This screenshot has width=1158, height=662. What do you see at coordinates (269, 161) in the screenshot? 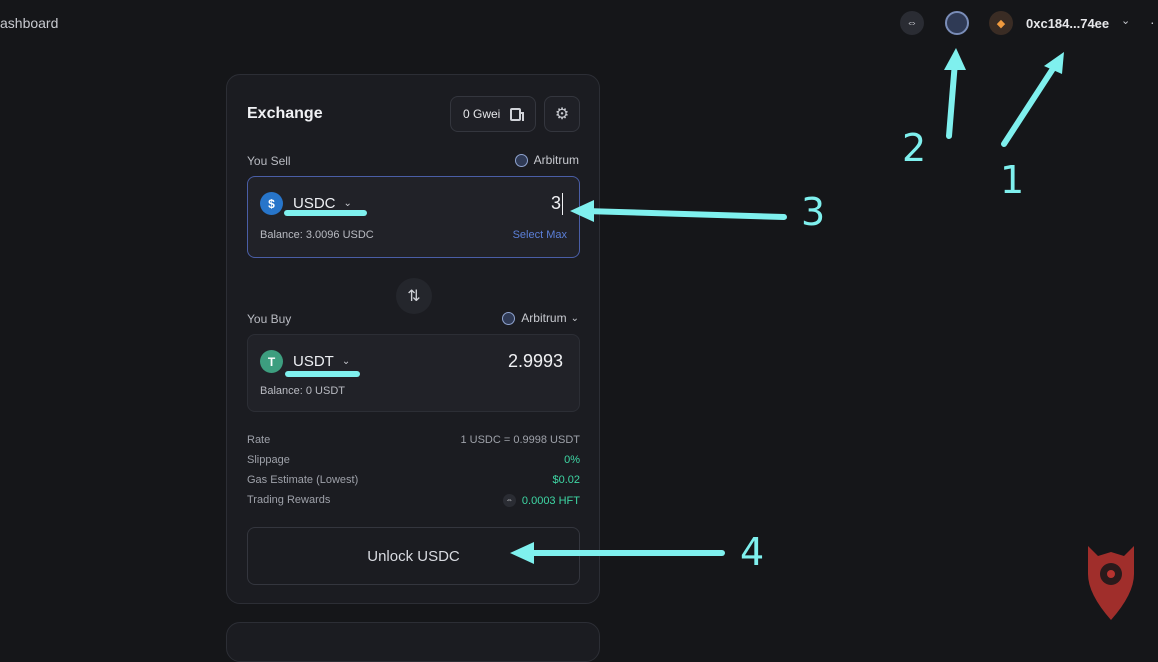
I see `sell-label: You Sell` at bounding box center [269, 161].